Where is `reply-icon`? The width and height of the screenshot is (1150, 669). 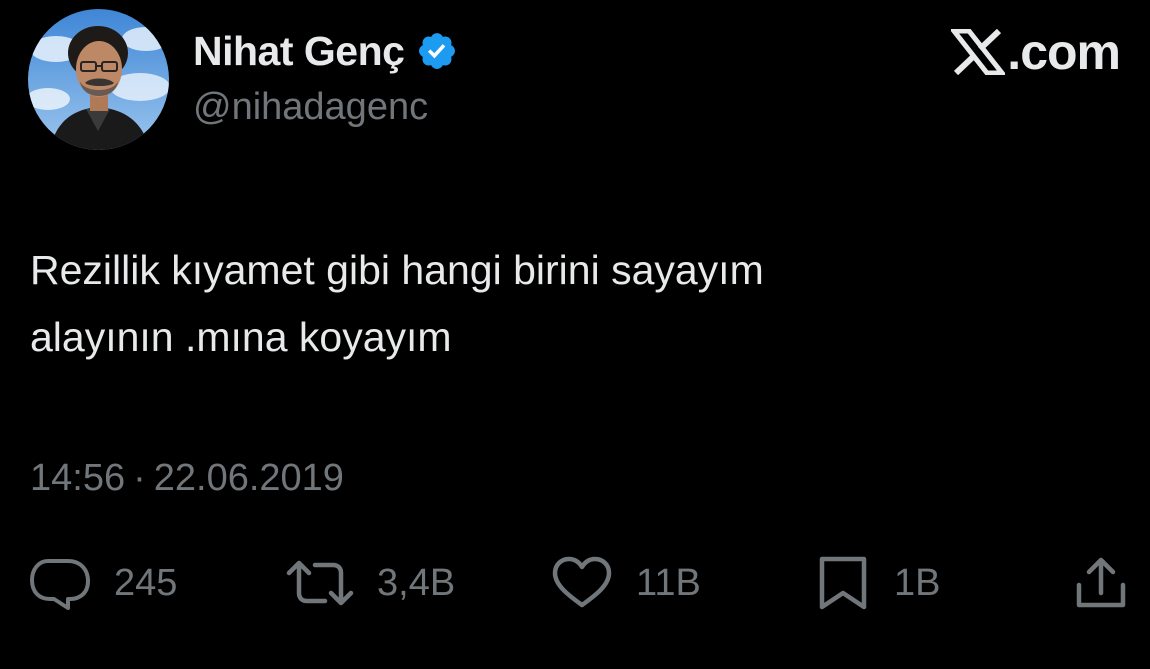
reply-icon is located at coordinates (60, 584).